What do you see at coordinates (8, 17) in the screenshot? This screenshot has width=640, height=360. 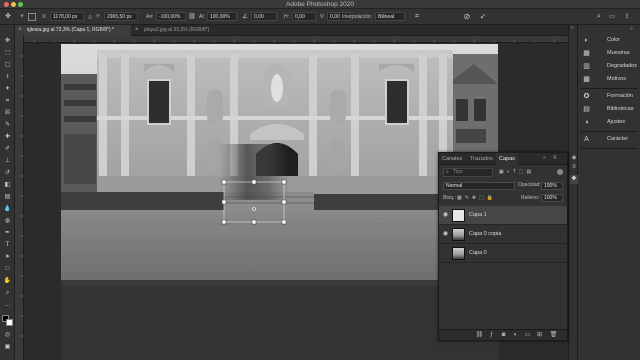 I see `transform-tool-icon: ✥` at bounding box center [8, 17].